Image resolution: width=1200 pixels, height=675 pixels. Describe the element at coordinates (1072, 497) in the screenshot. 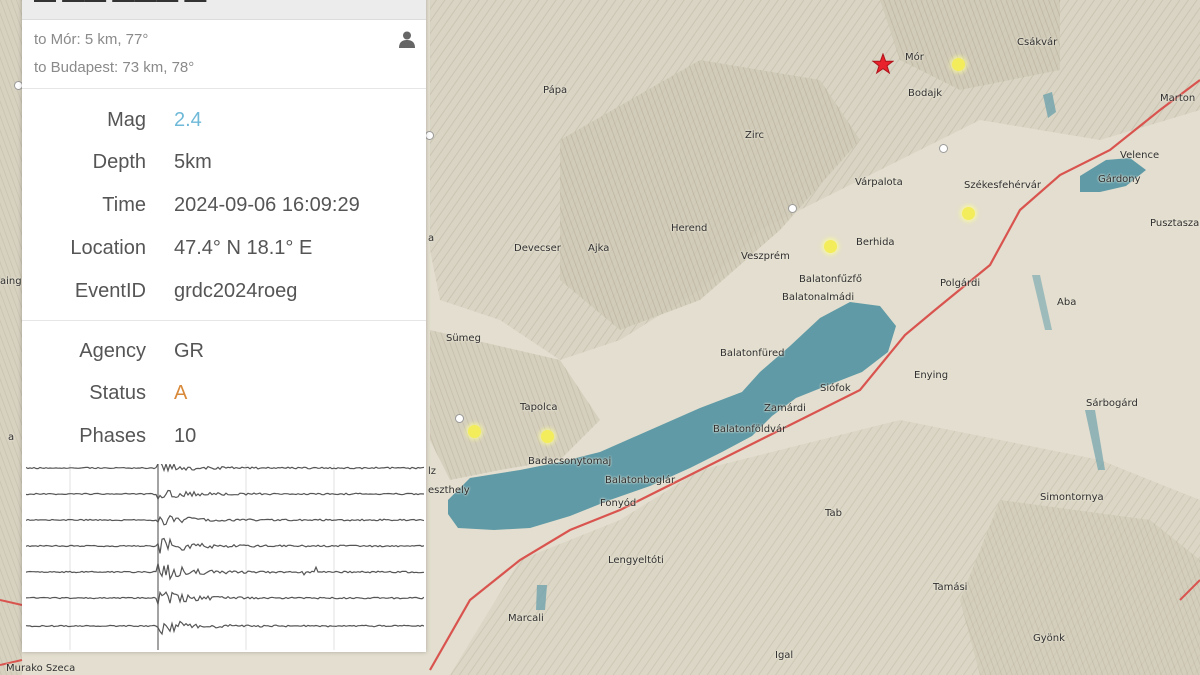

I see `place-simontornya: Simontornya` at that location.